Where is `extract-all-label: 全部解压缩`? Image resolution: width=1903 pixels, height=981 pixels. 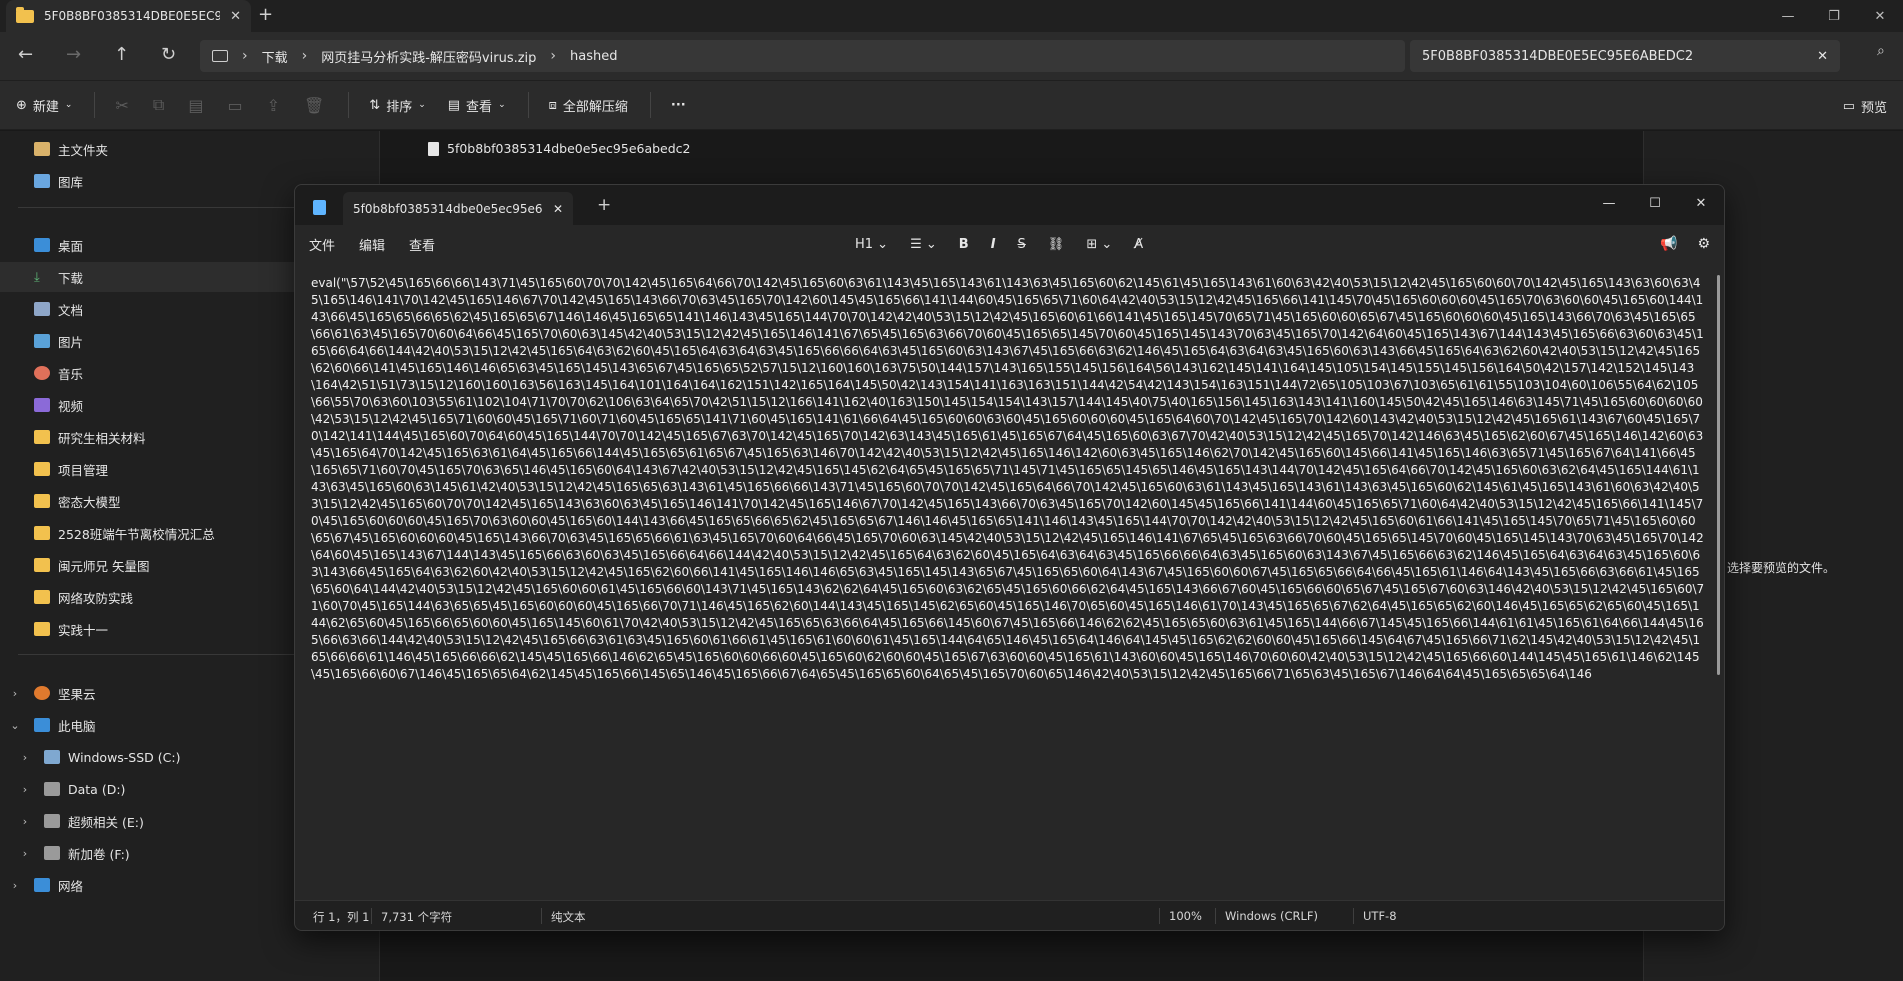 extract-all-label: 全部解压缩 is located at coordinates (595, 107).